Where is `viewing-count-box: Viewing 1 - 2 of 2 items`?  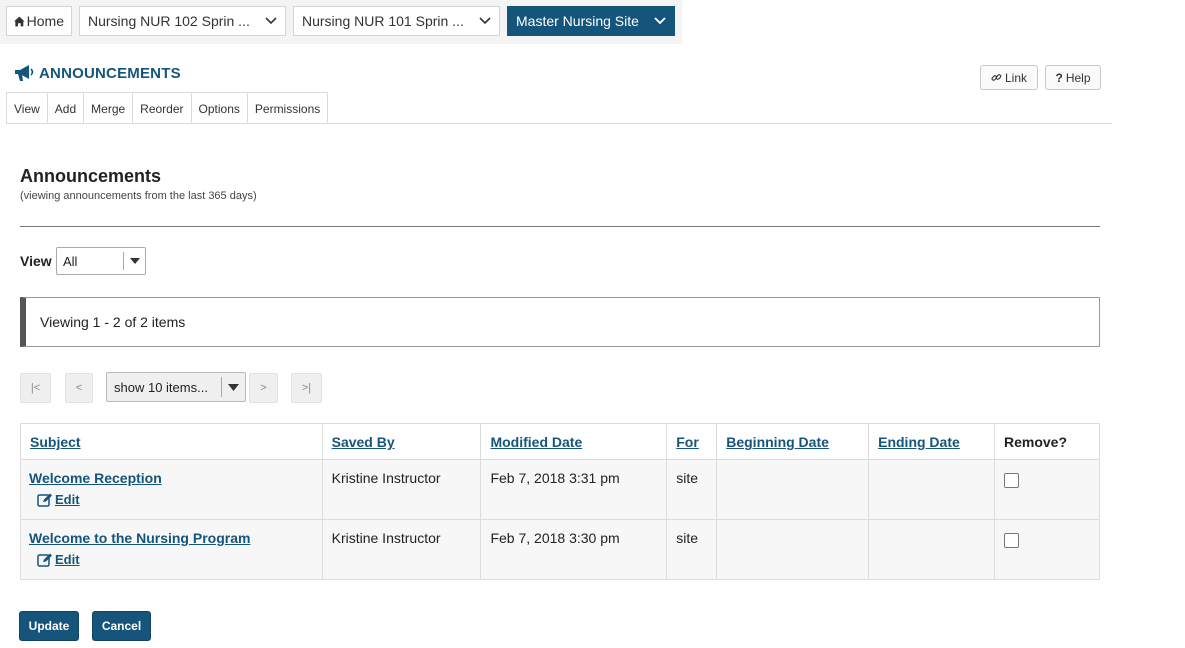 viewing-count-box: Viewing 1 - 2 of 2 items is located at coordinates (560, 322).